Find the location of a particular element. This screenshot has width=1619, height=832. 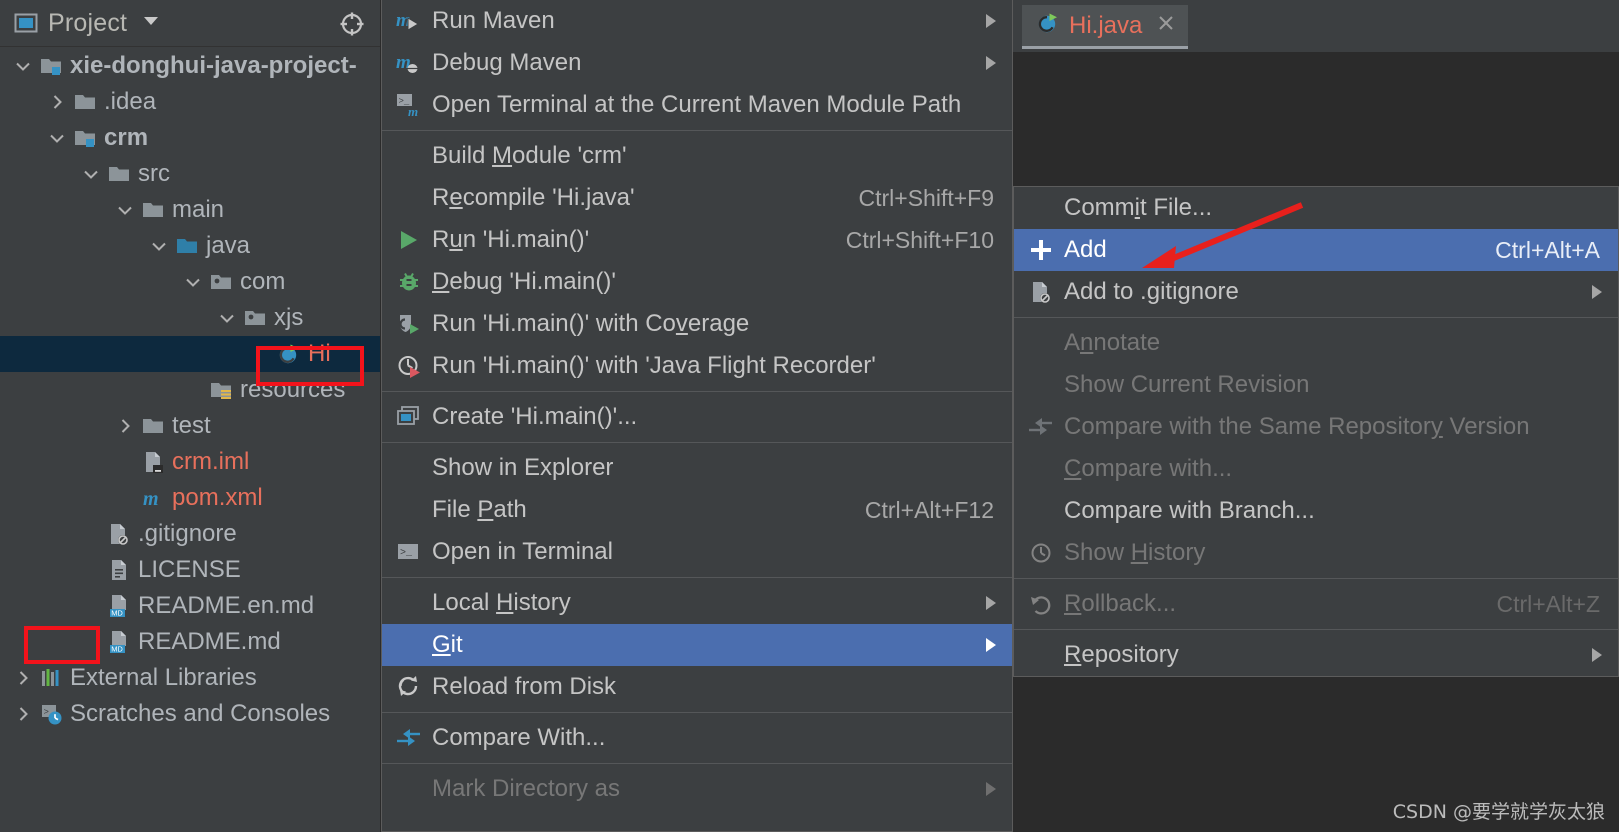

tree-node-license: LICENSE is located at coordinates (190, 570).